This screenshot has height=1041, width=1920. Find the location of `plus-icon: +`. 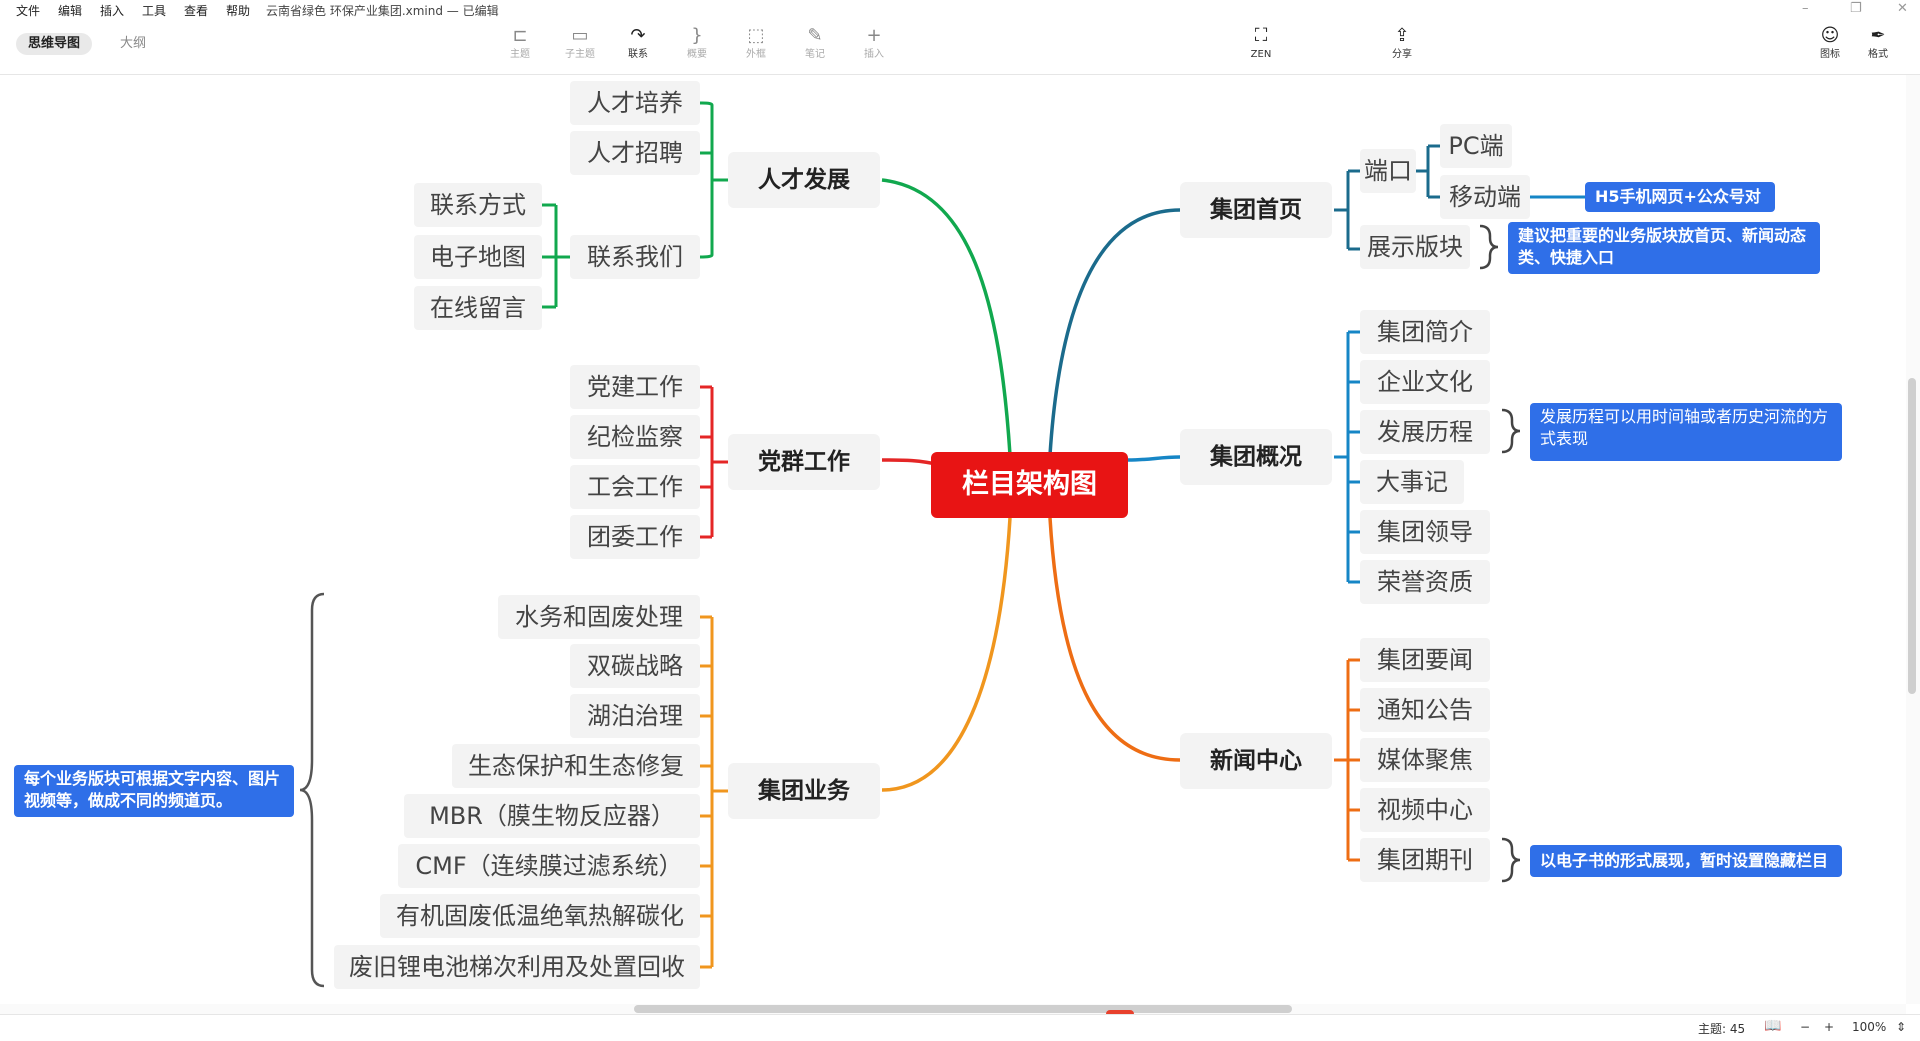

plus-icon: + is located at coordinates (874, 35).